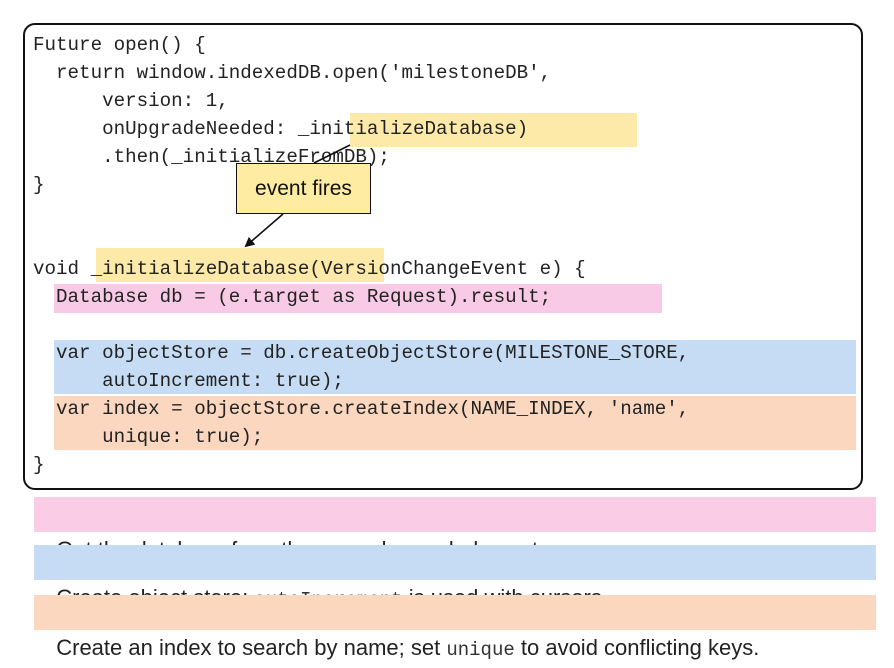 This screenshot has height=668, width=894. Describe the element at coordinates (637, 647) in the screenshot. I see `note-text: to avoid conflicting keys.` at that location.